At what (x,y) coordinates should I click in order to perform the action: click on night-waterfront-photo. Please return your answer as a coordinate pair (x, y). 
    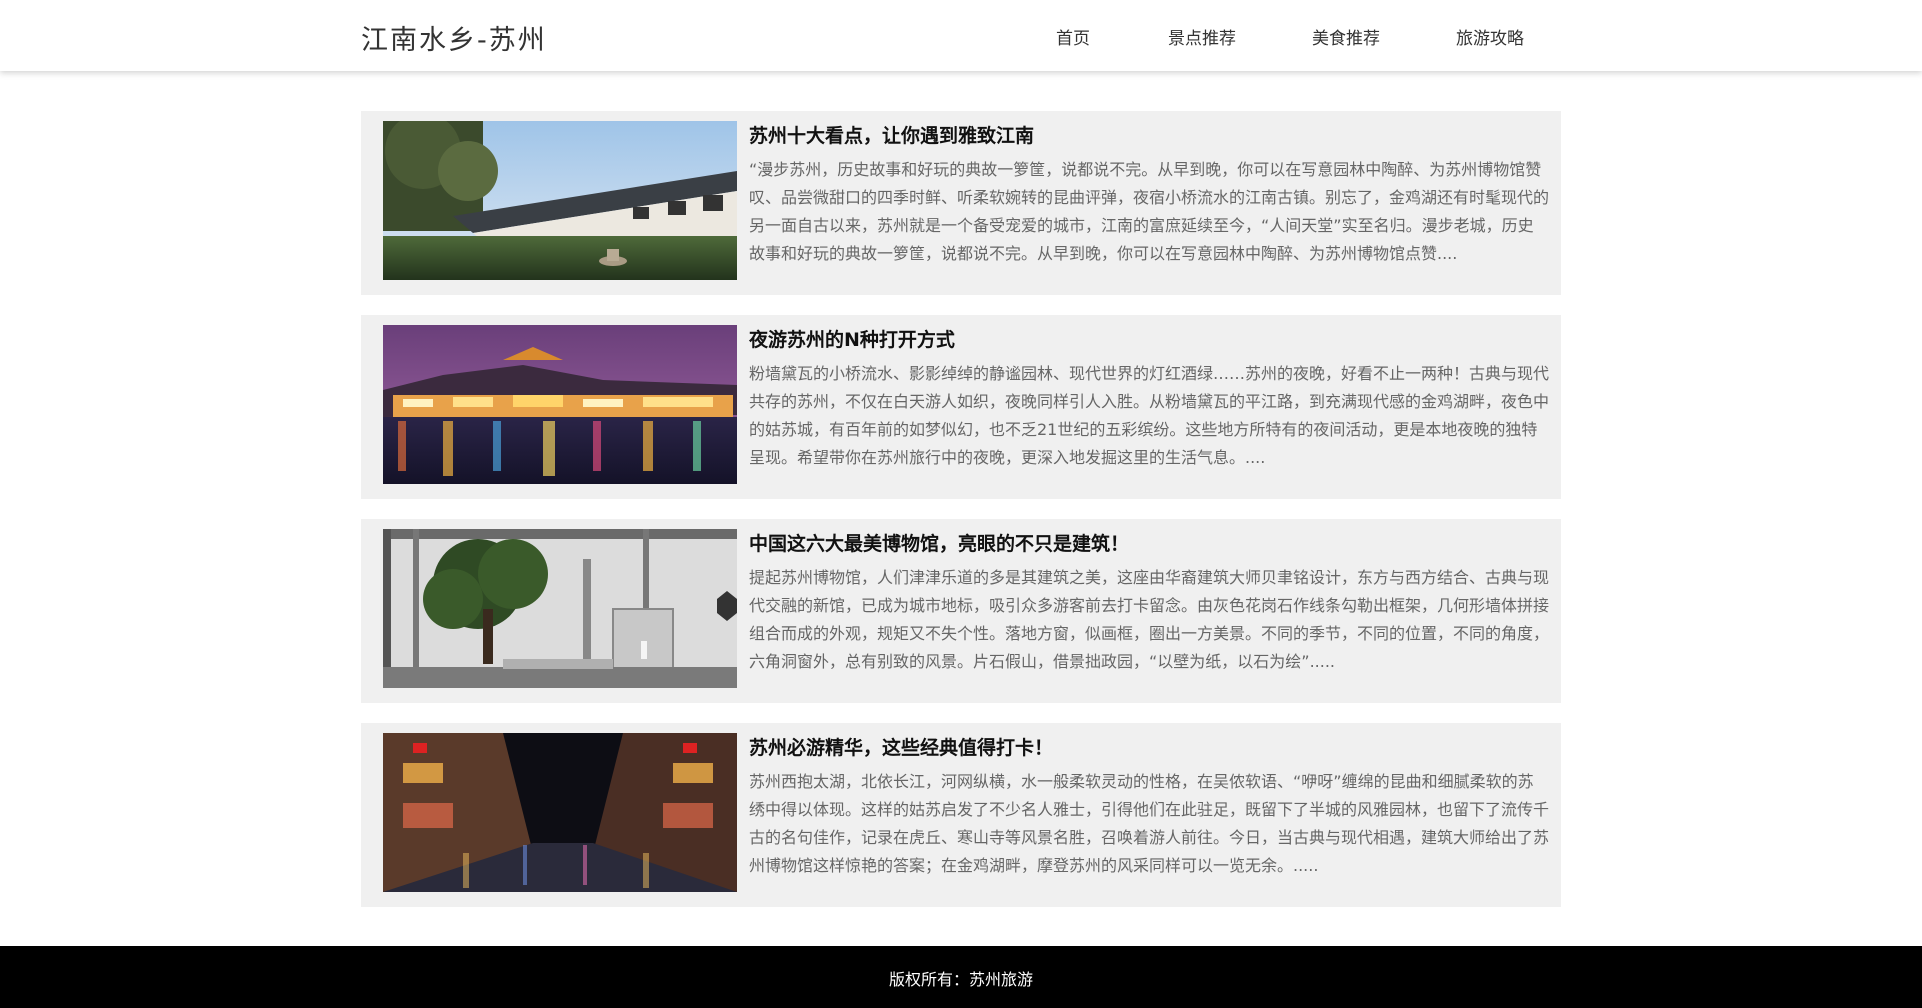
    Looking at the image, I should click on (560, 404).